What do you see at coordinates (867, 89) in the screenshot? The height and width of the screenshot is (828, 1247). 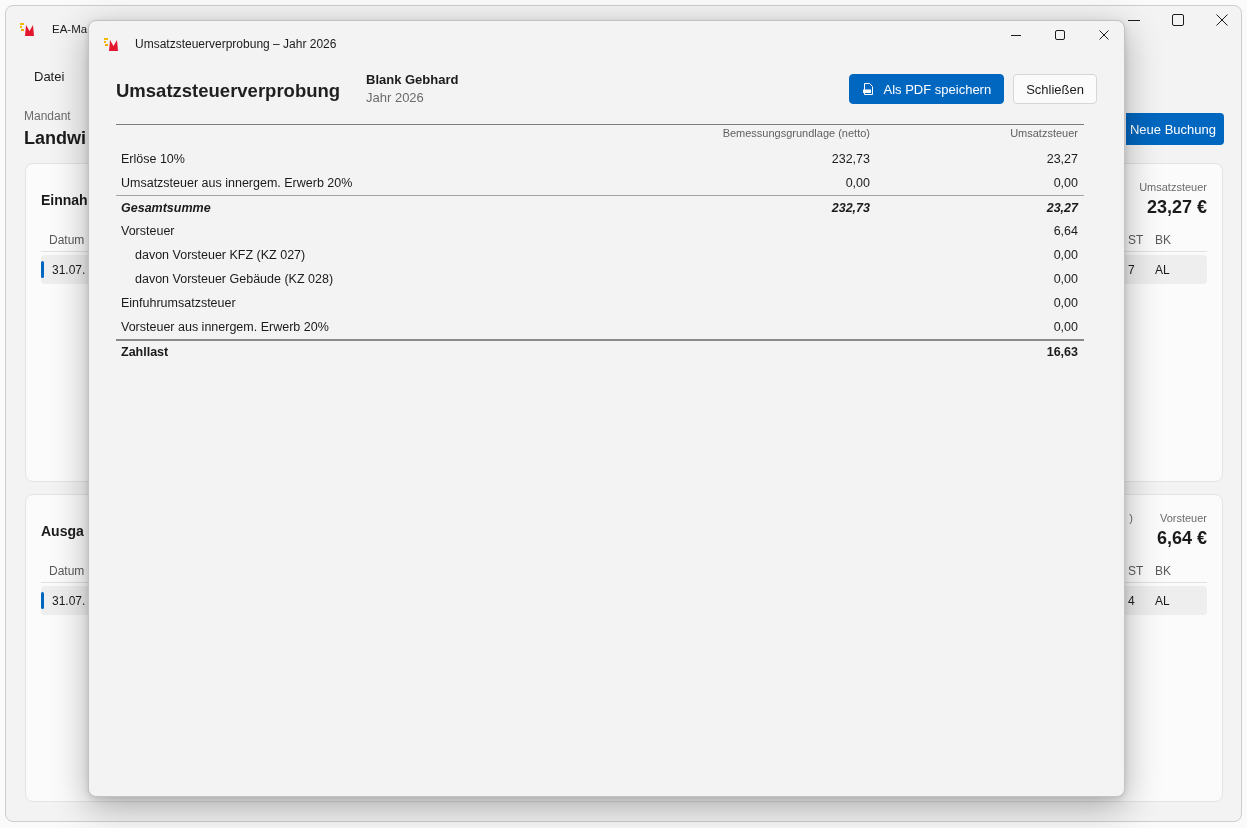 I see `document-icon` at bounding box center [867, 89].